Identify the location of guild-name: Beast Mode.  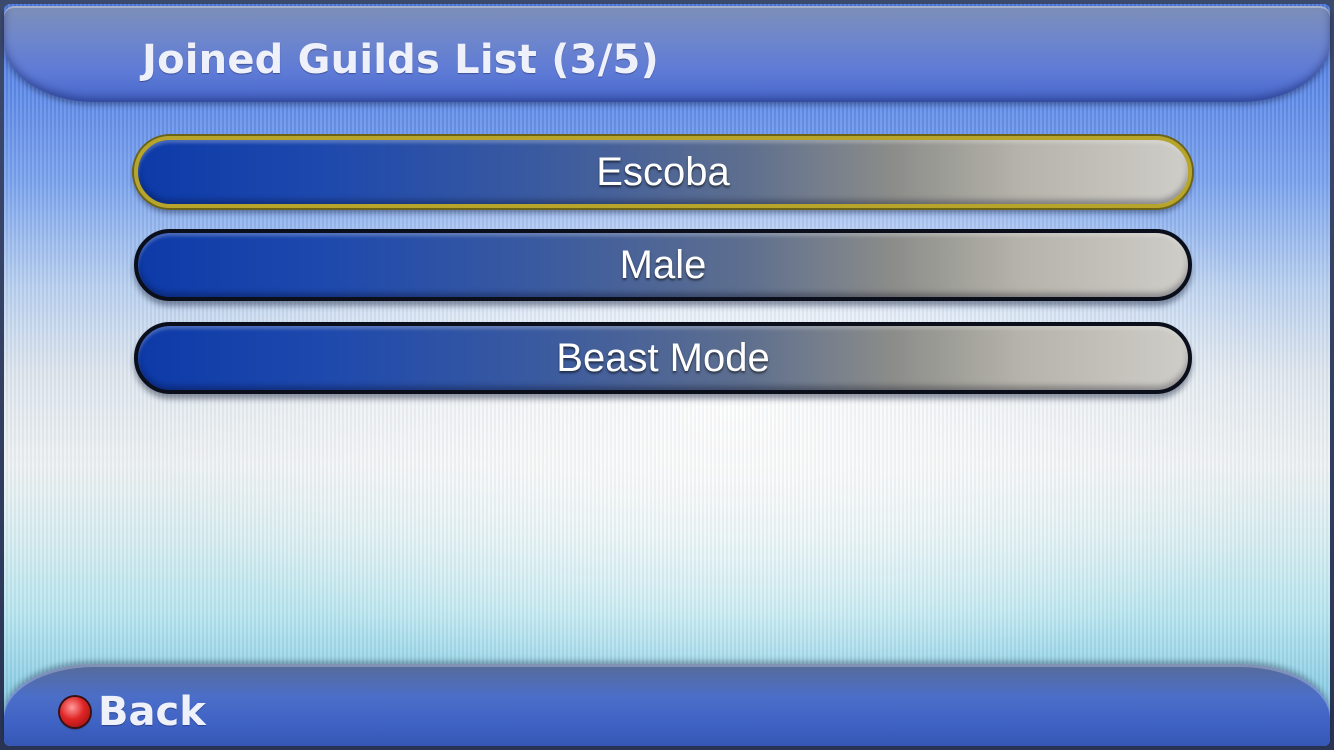
(663, 357).